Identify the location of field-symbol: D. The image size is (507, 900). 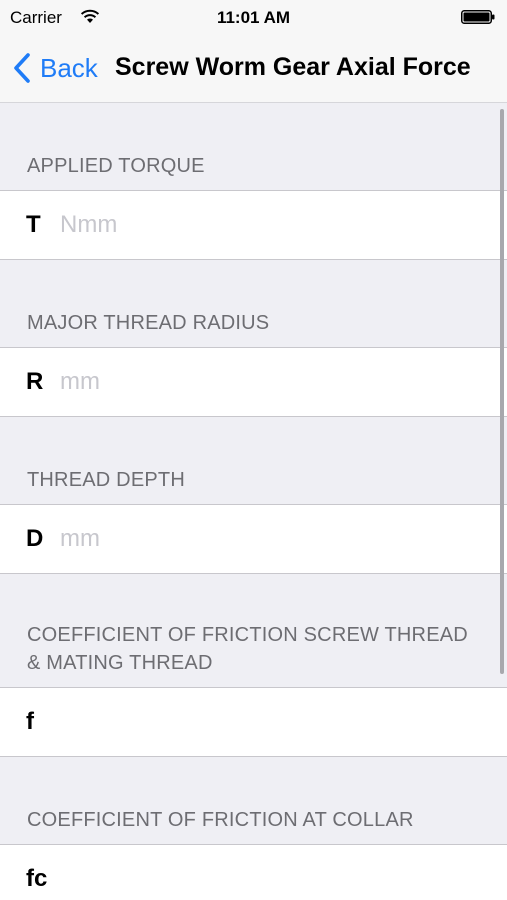
(35, 538).